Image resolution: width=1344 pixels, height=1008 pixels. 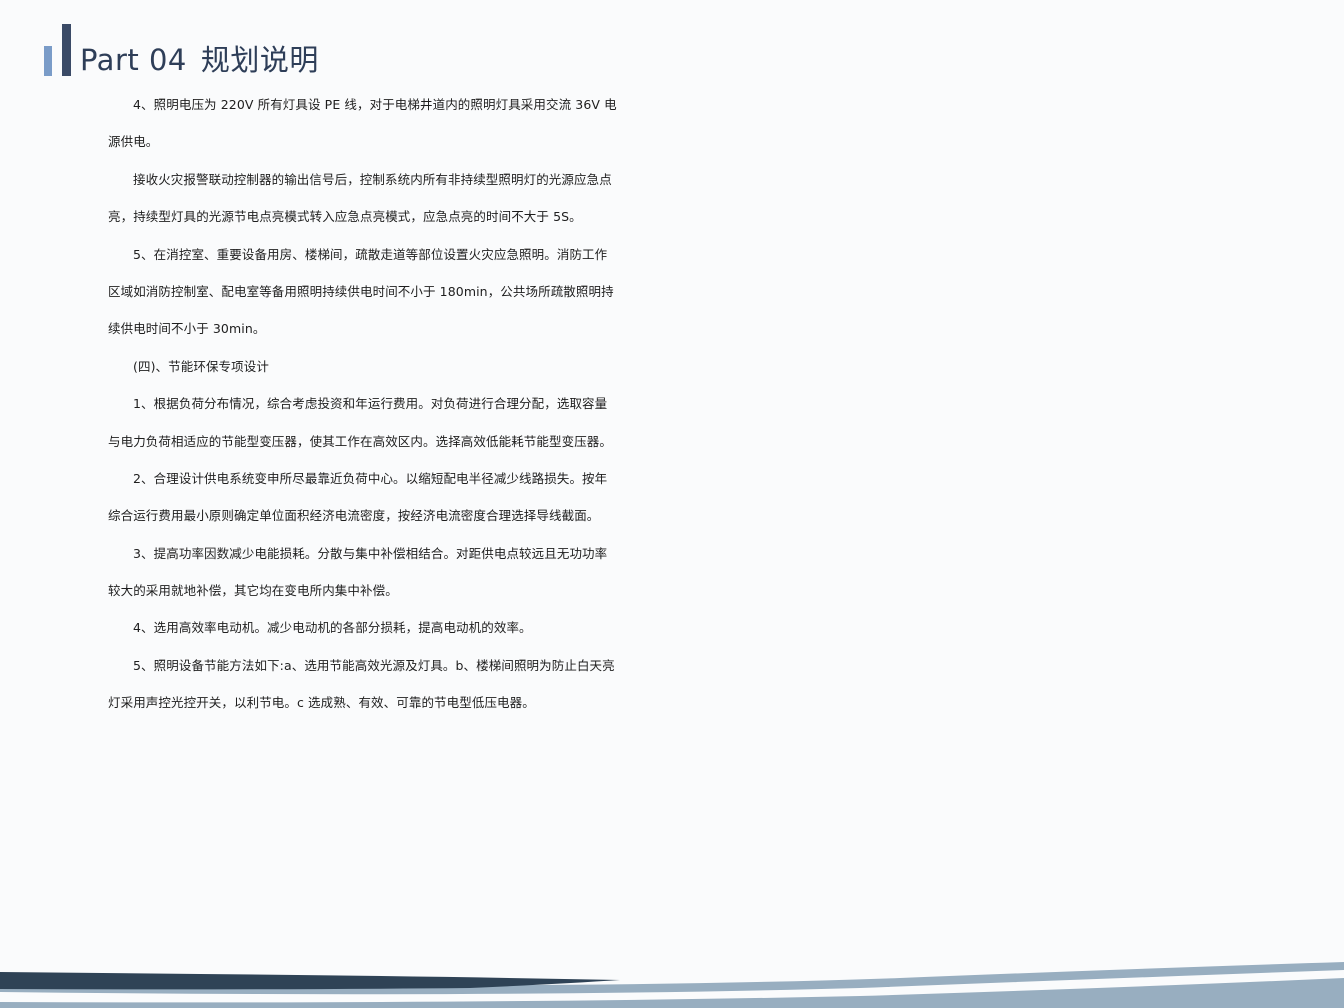 What do you see at coordinates (201, 366) in the screenshot?
I see `text-line: (四)、节能环保专项设计` at bounding box center [201, 366].